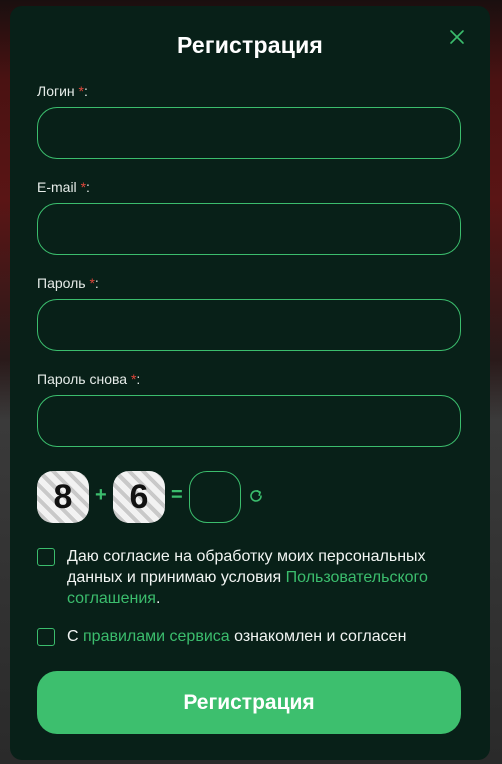 This screenshot has width=502, height=764. Describe the element at coordinates (318, 636) in the screenshot. I see `rules-suffix: ознакомлен и согласен` at that location.